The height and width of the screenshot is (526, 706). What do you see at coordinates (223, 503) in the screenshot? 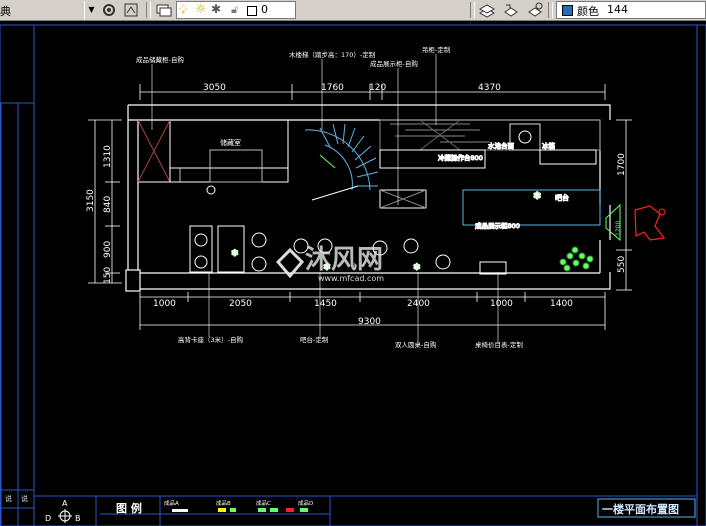
I see `legend-item-2: 成品B` at bounding box center [223, 503].